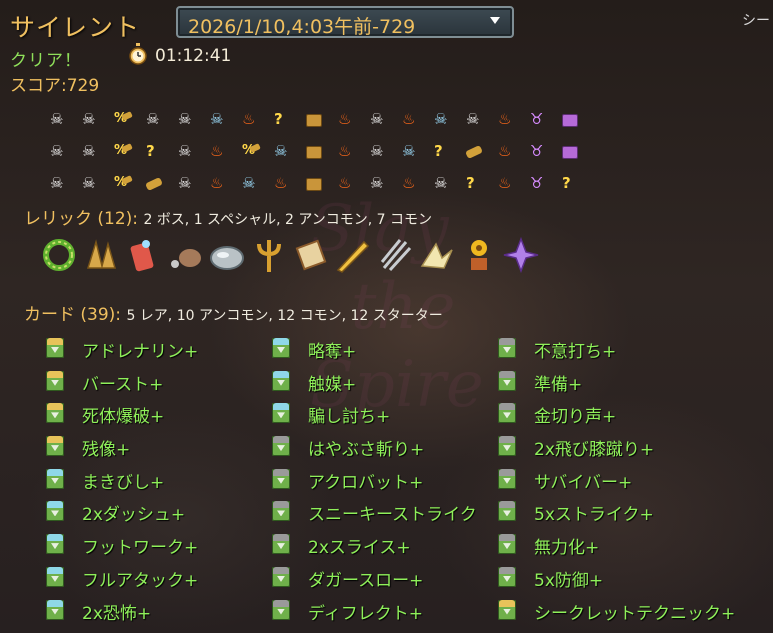 This screenshot has height=633, width=773. Describe the element at coordinates (156, 481) in the screenshot. I see `card-entry: まきびし+` at that location.